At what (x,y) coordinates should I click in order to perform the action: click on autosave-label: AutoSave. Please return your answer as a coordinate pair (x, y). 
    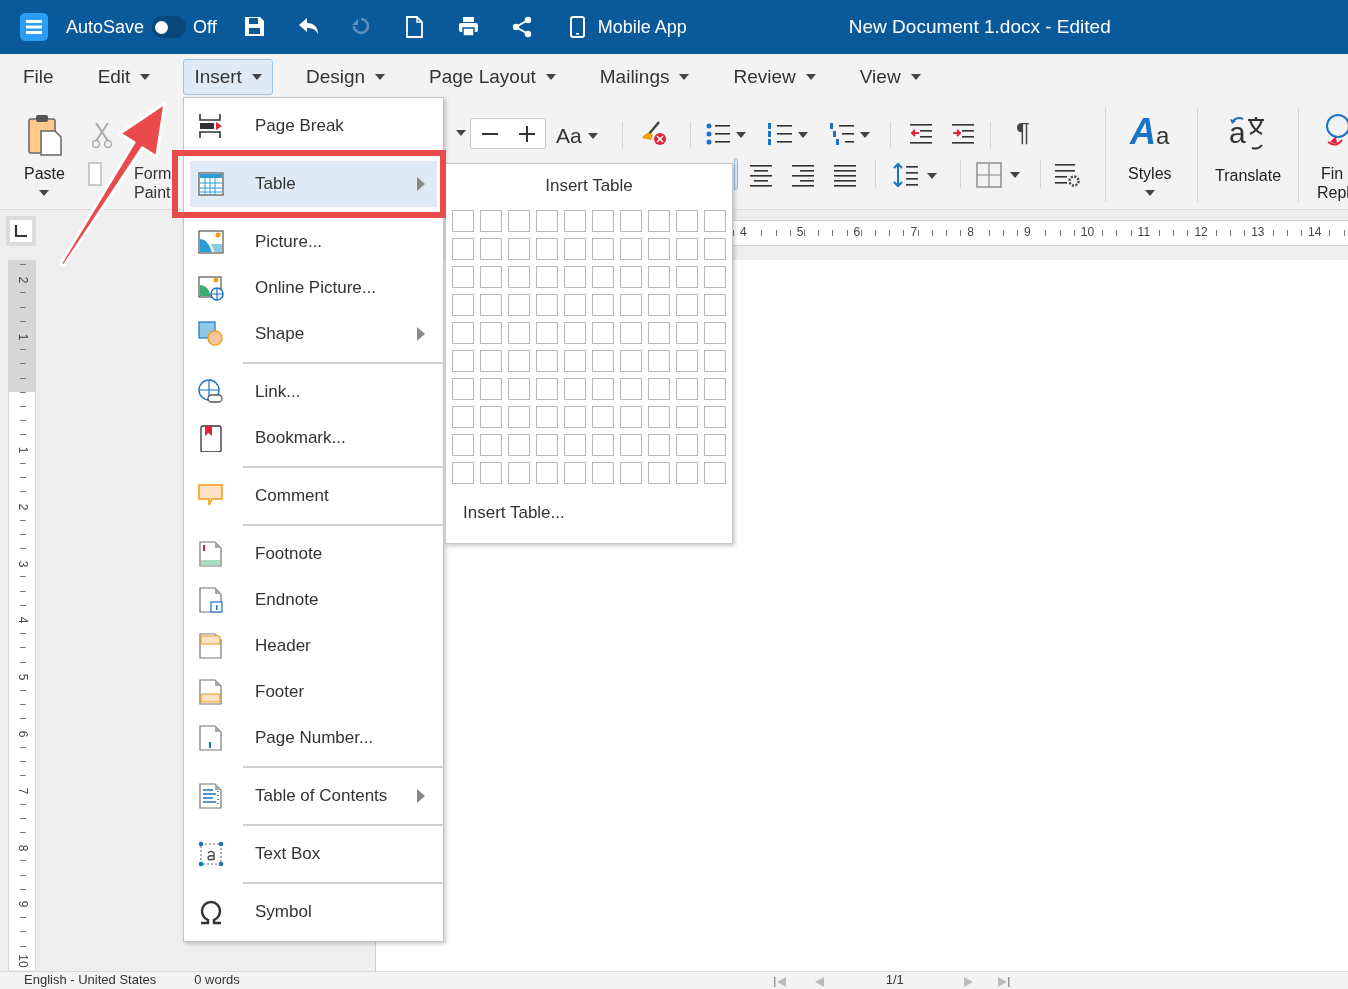
    Looking at the image, I should click on (105, 27).